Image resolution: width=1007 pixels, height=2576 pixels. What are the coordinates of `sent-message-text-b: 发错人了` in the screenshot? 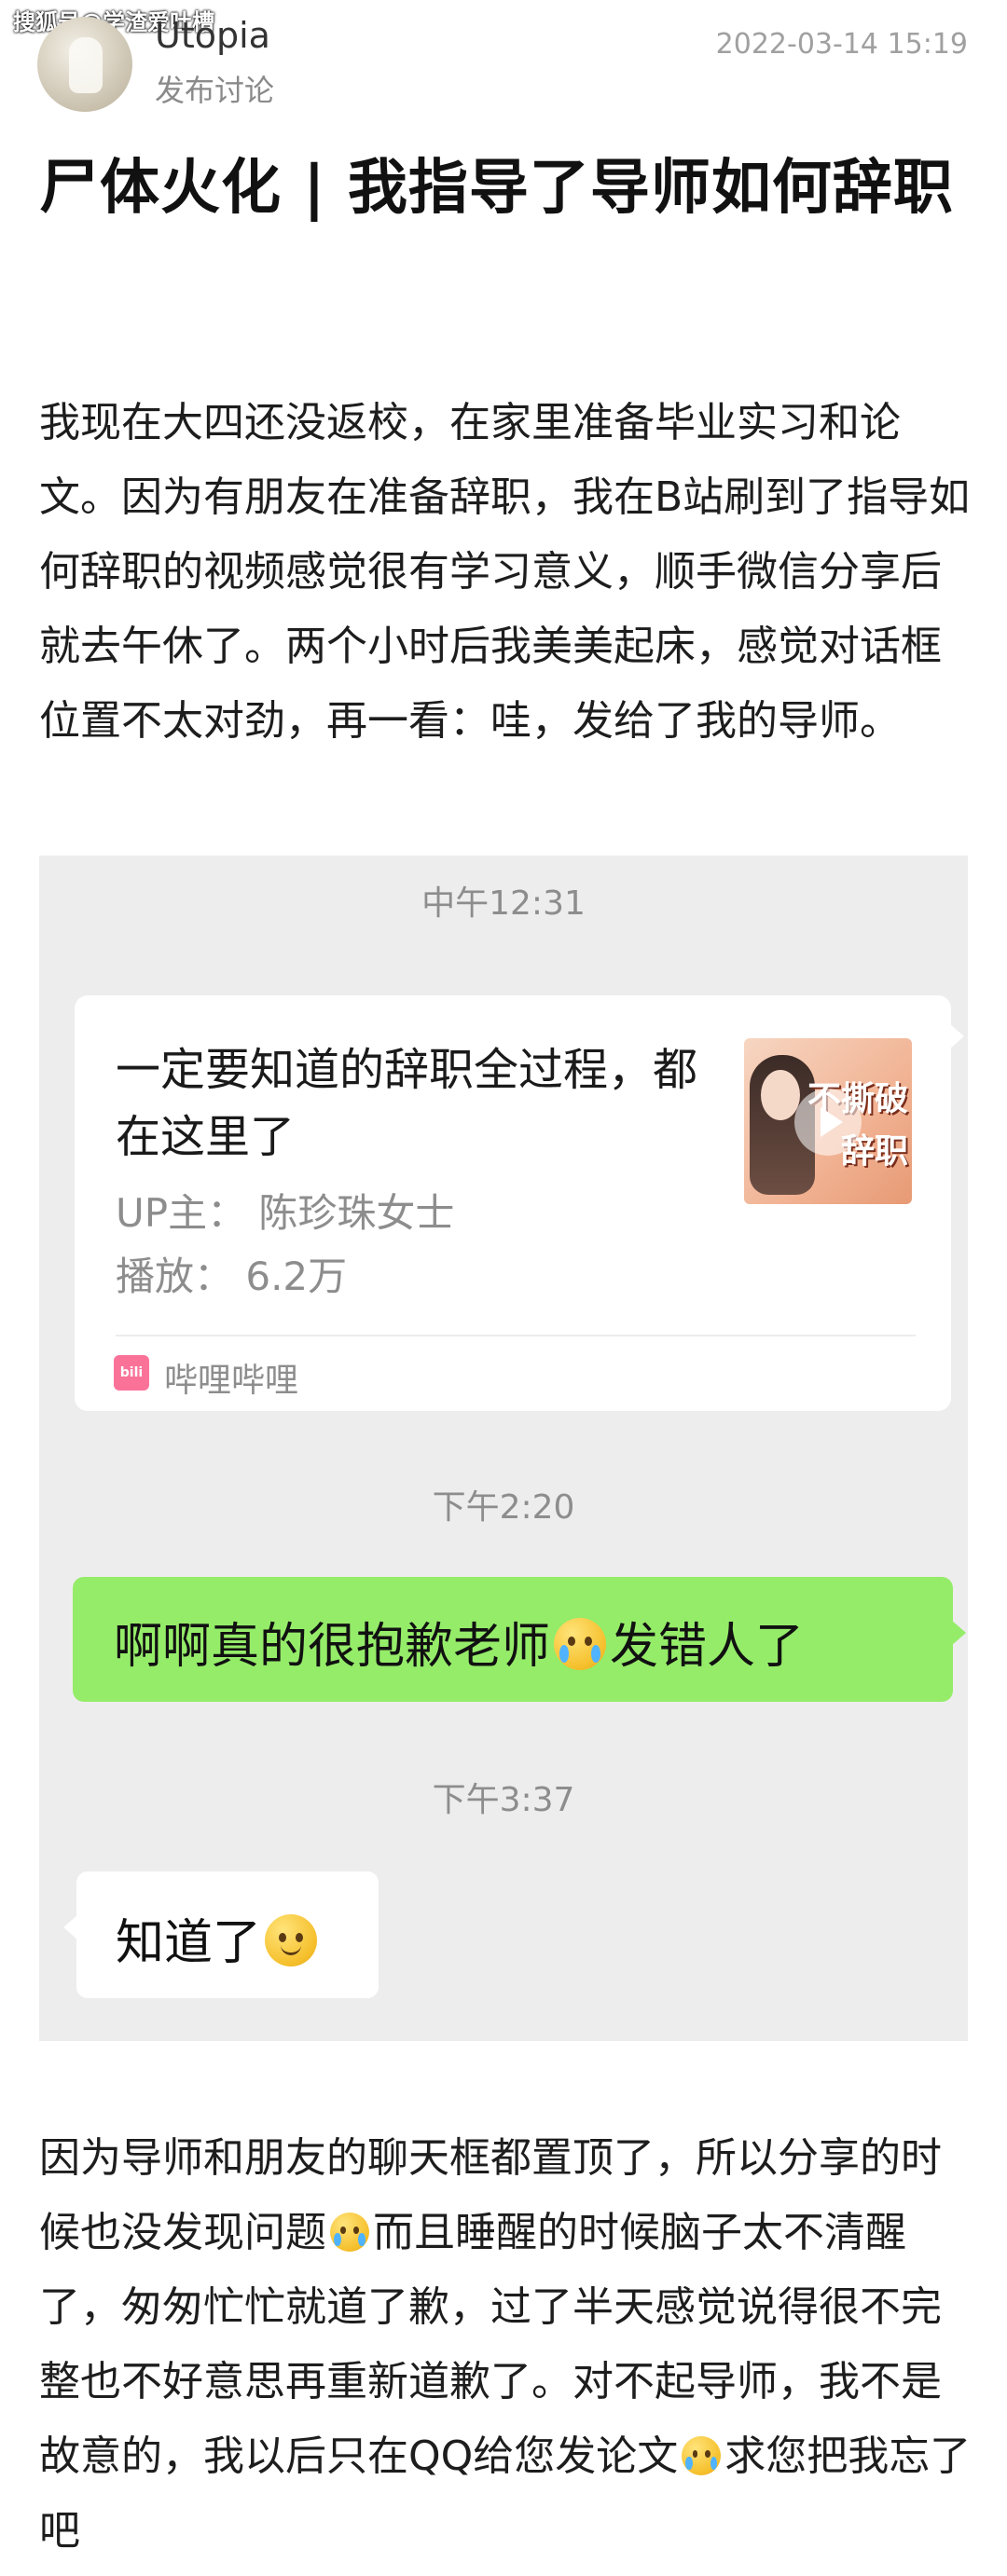 It's located at (707, 1647).